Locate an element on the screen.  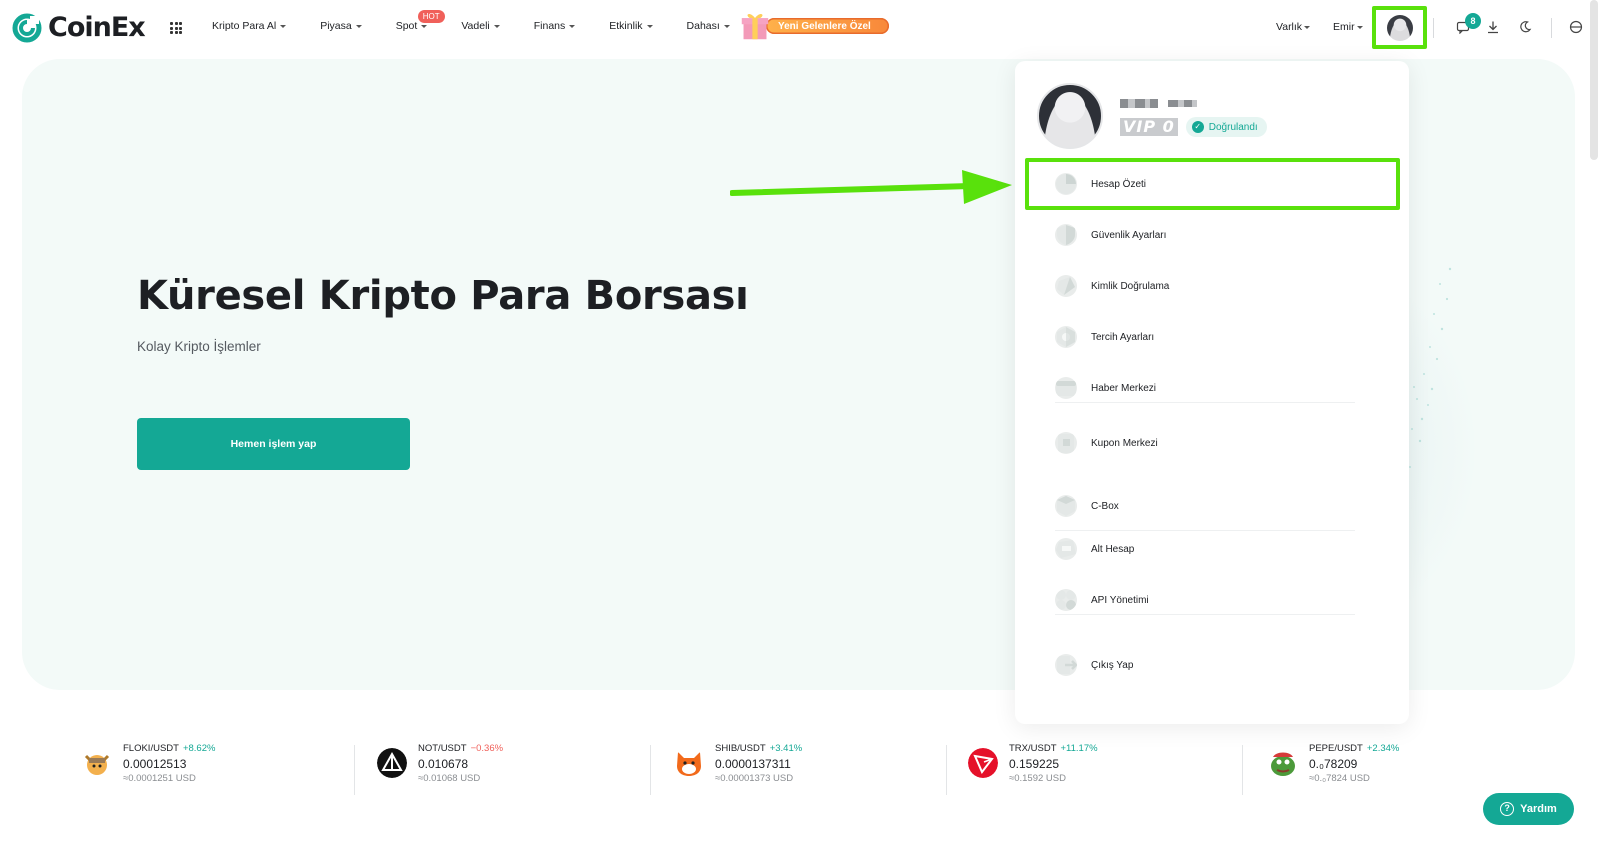
menu-events: Etkinlik is located at coordinates (631, 26).